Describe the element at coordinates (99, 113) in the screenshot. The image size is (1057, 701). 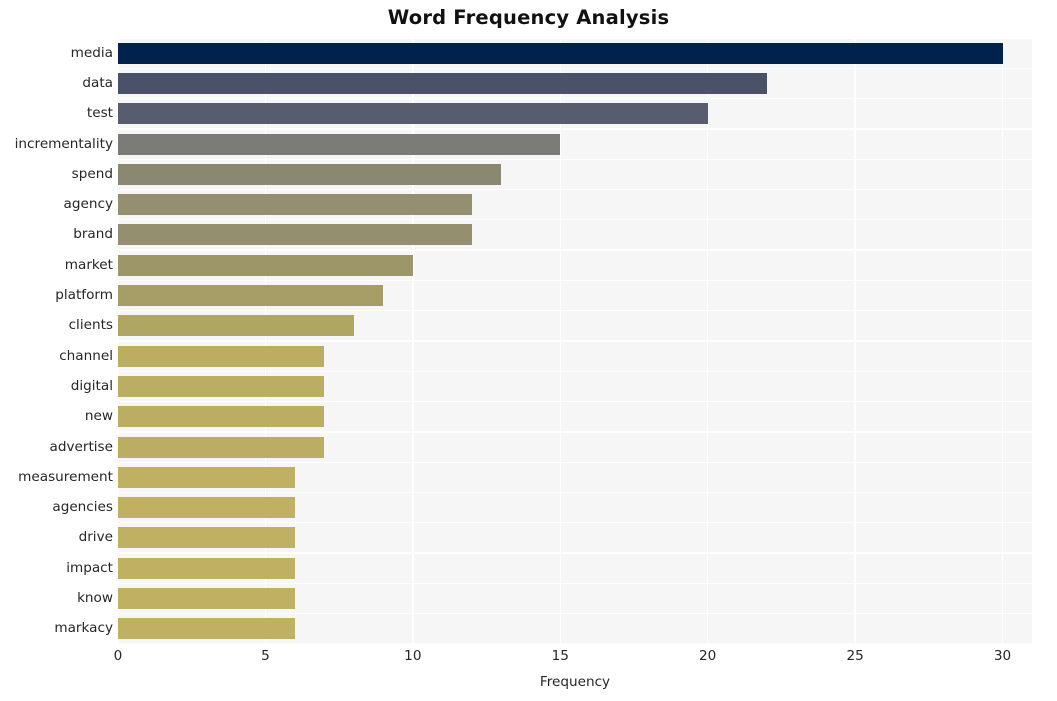
I see `y-tick-label: test` at that location.